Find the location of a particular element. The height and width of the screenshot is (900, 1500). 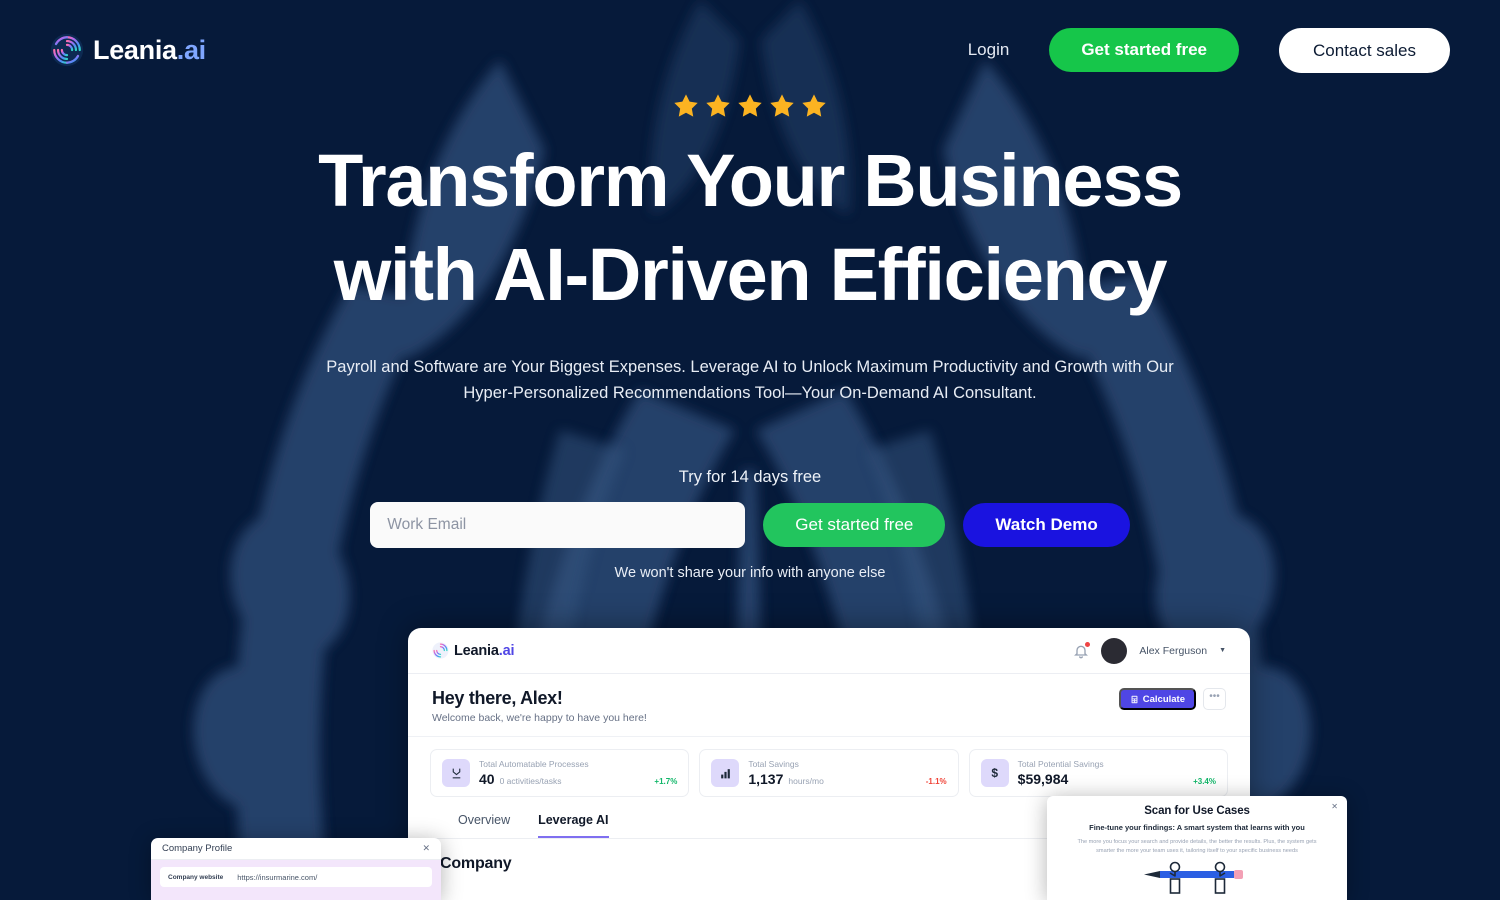

greeting-actions: Calculate ••• is located at coordinates (1172, 699).